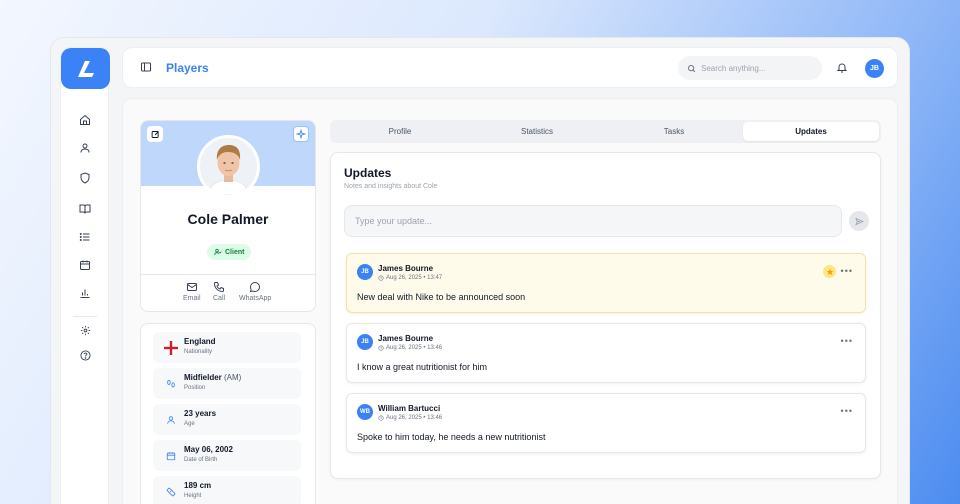 This screenshot has width=960, height=504. What do you see at coordinates (811, 131) in the screenshot?
I see `tab-updates: Updates` at bounding box center [811, 131].